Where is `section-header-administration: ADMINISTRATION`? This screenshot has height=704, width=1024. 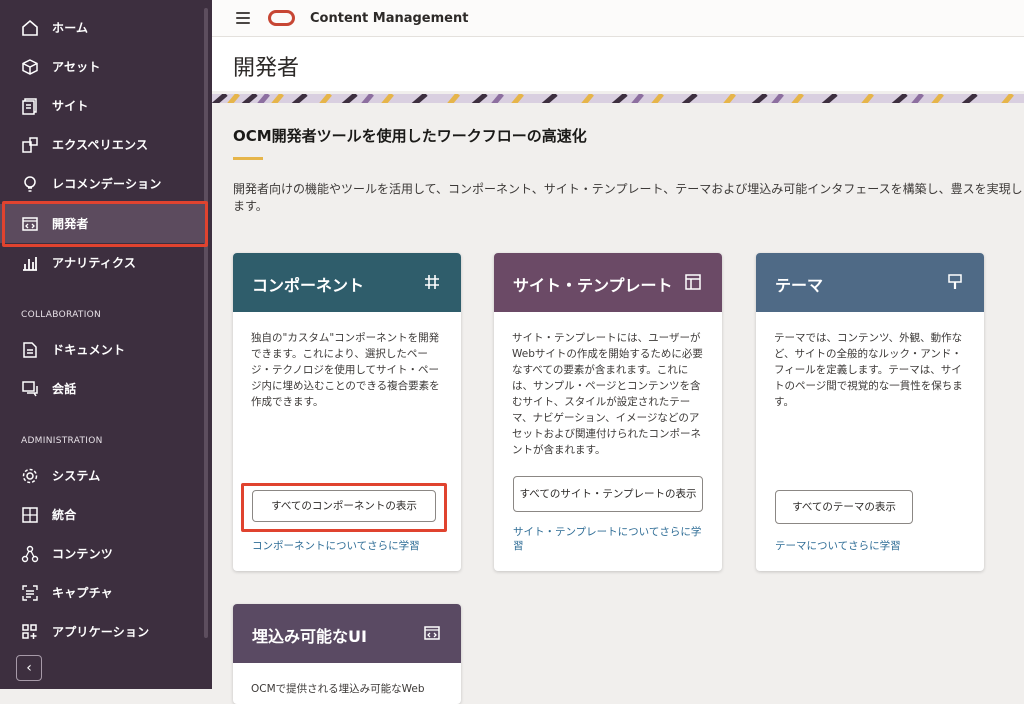
section-header-administration: ADMINISTRATION is located at coordinates (62, 441).